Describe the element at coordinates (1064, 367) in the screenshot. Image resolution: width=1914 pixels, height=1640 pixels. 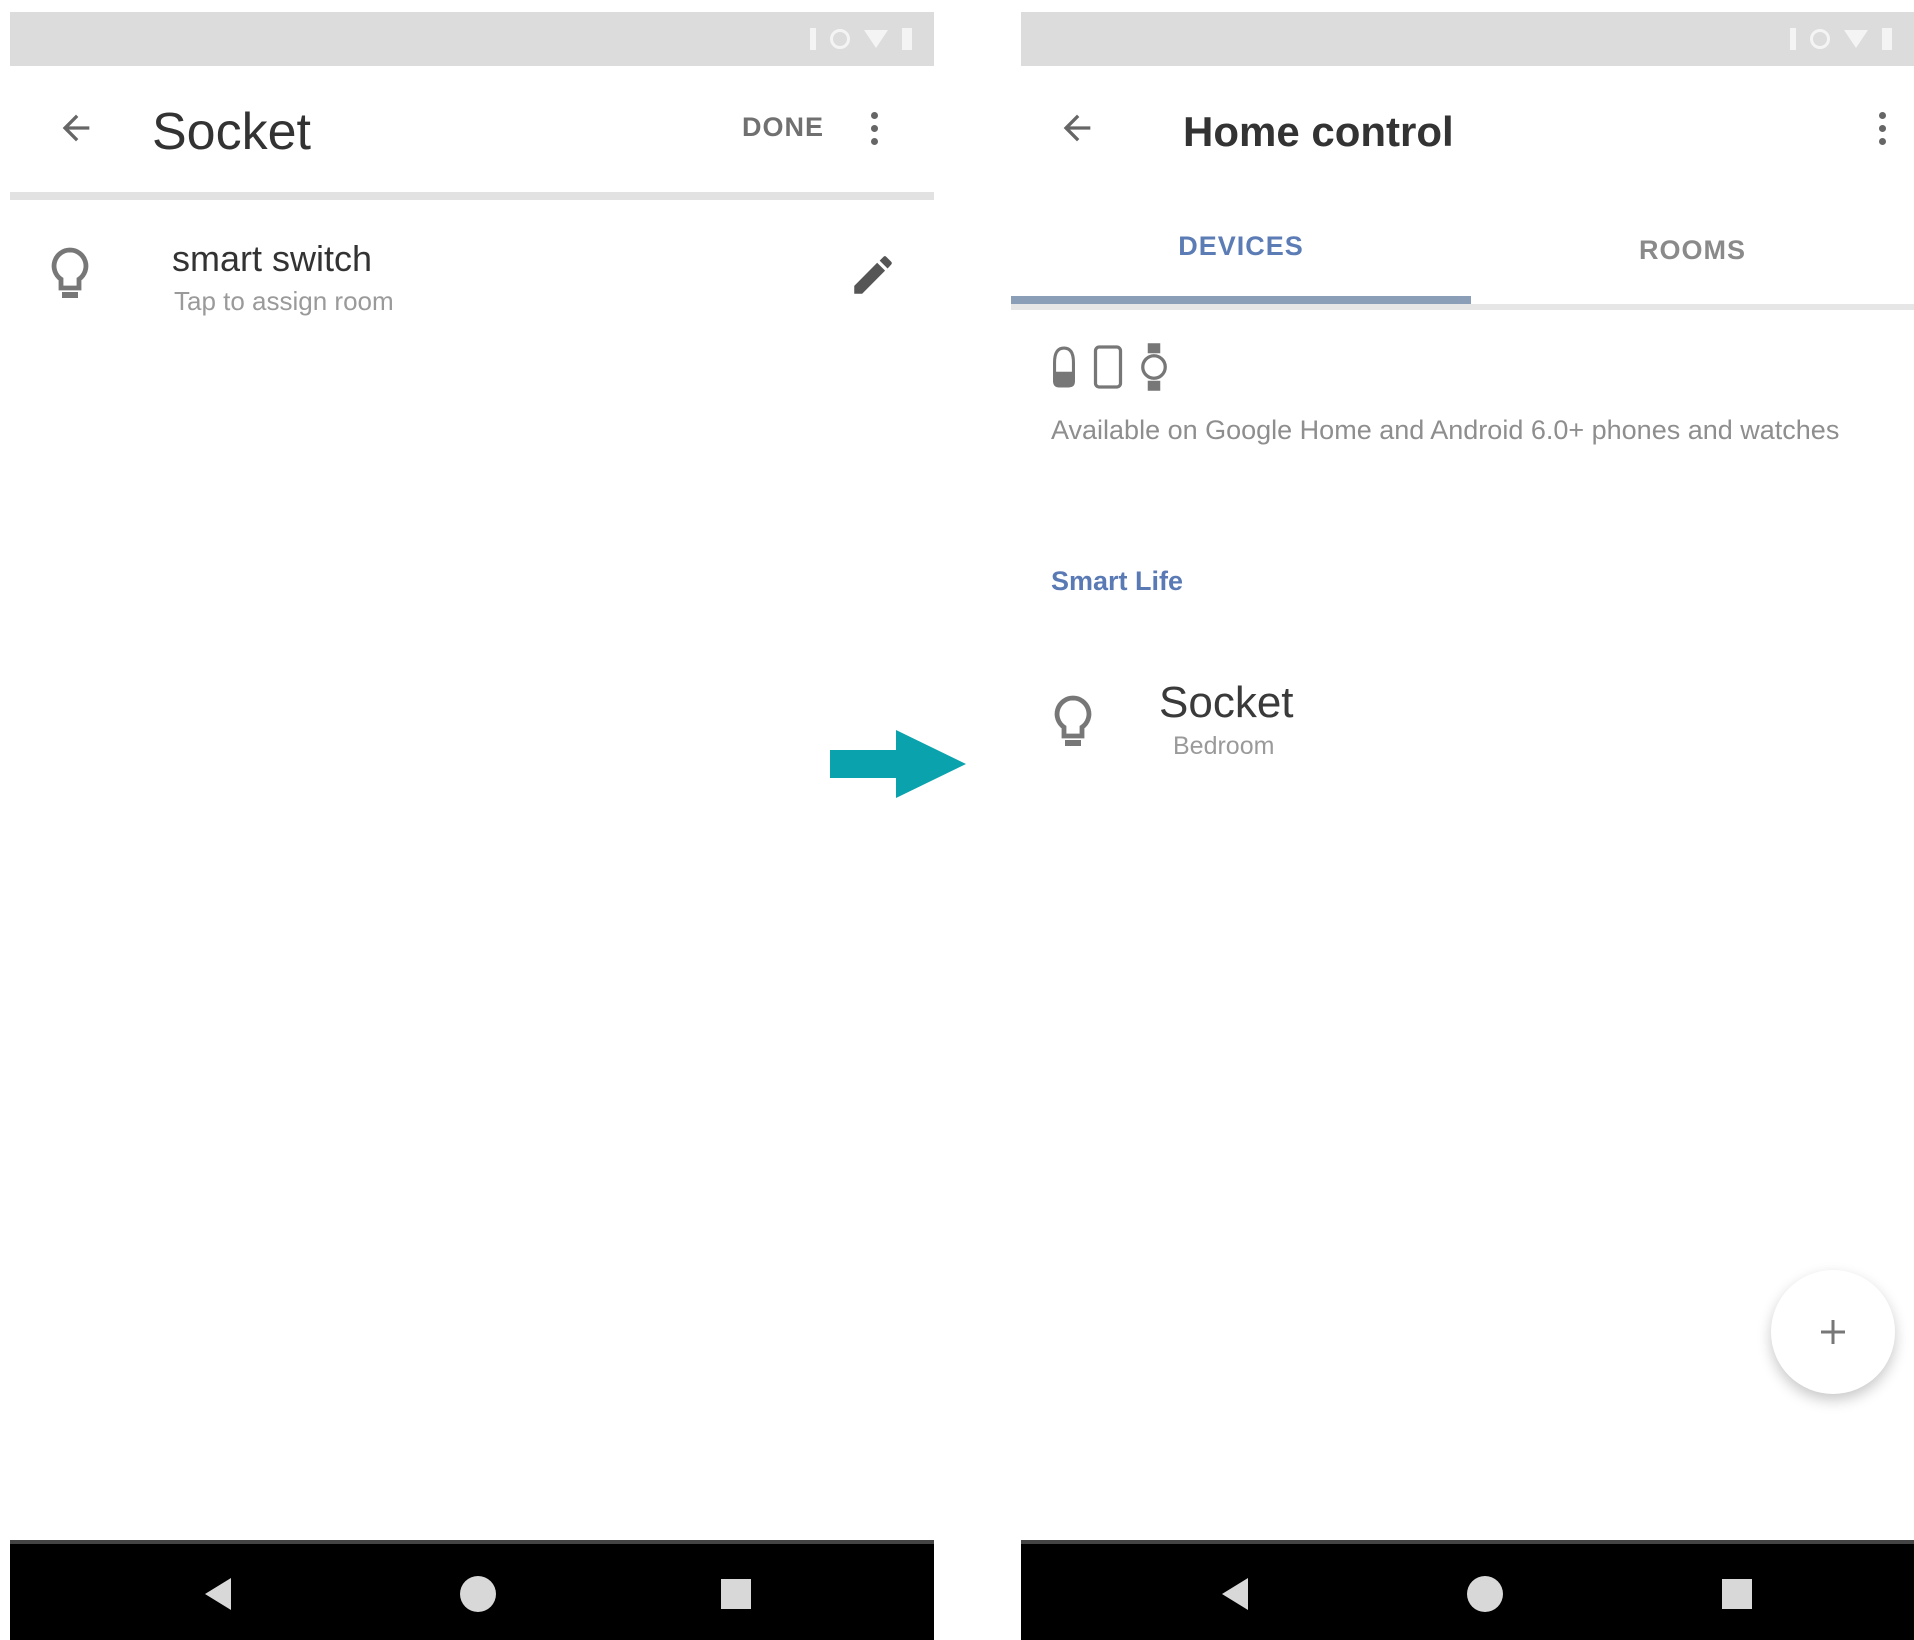
I see `google-home-icon` at that location.